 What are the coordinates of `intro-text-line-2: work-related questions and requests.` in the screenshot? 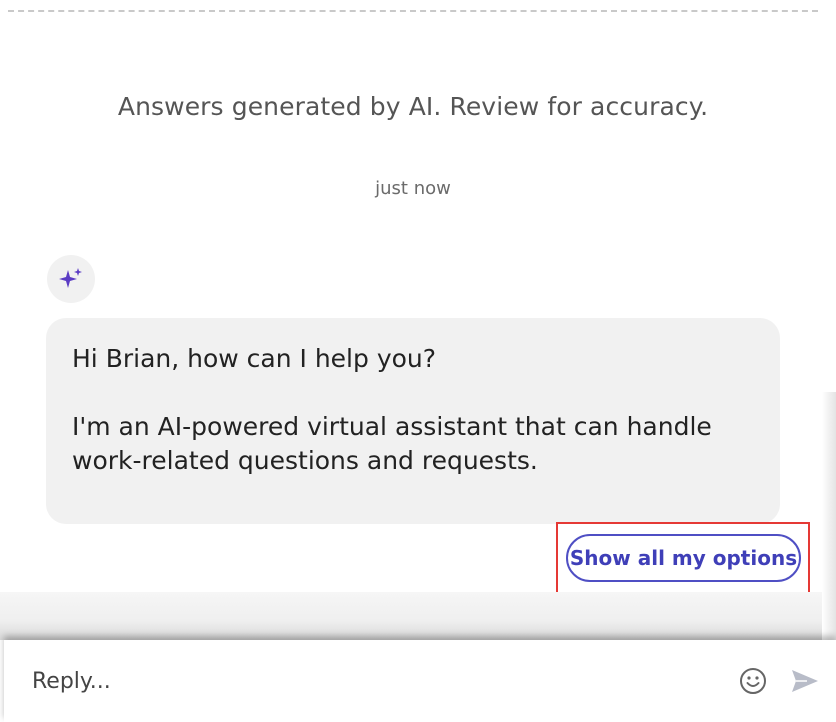 It's located at (305, 460).